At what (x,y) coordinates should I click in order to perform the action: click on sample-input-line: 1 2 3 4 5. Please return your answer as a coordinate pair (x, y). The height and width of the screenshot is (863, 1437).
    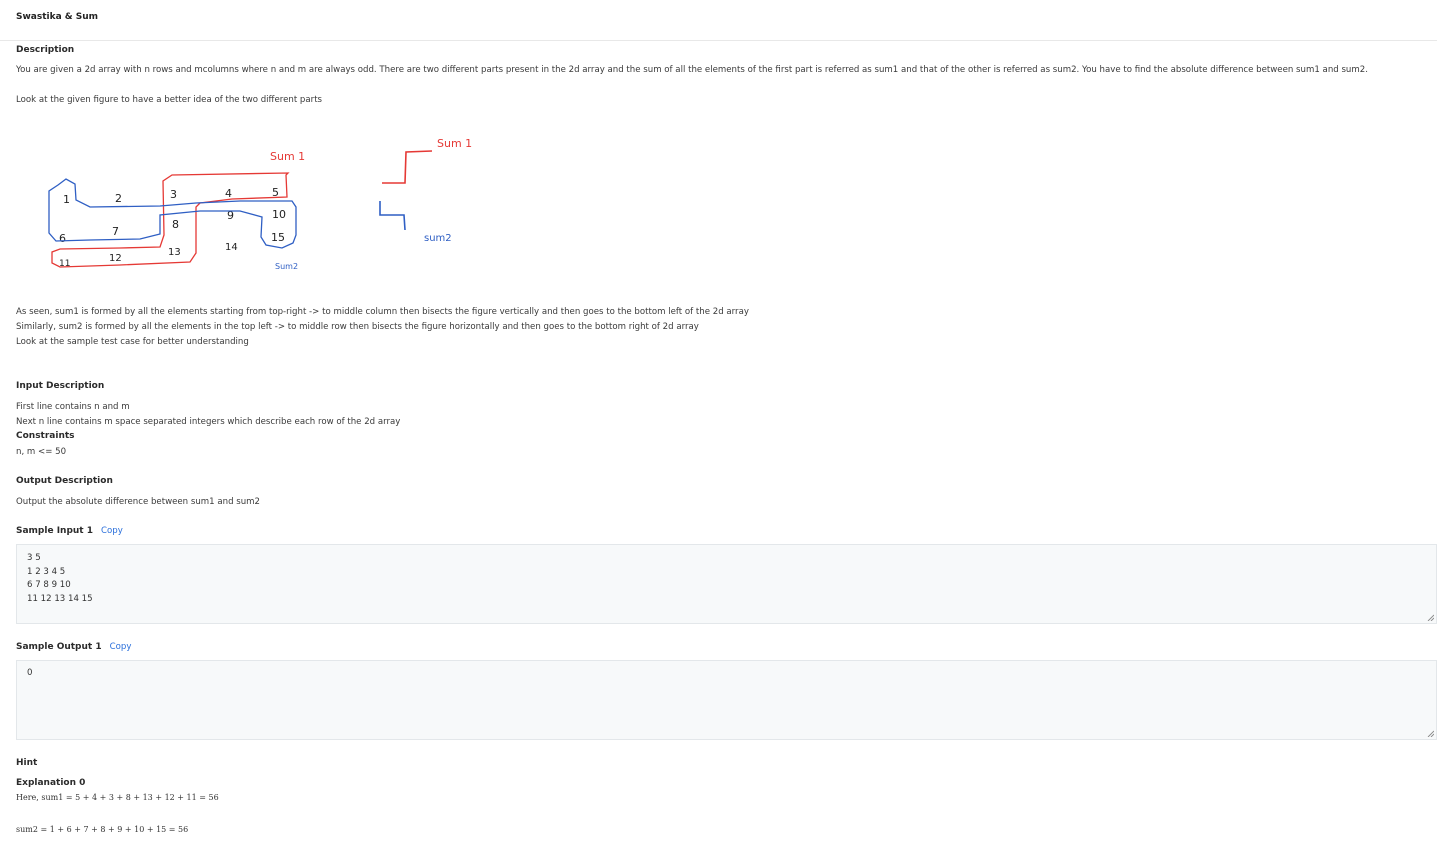
    Looking at the image, I should click on (46, 571).